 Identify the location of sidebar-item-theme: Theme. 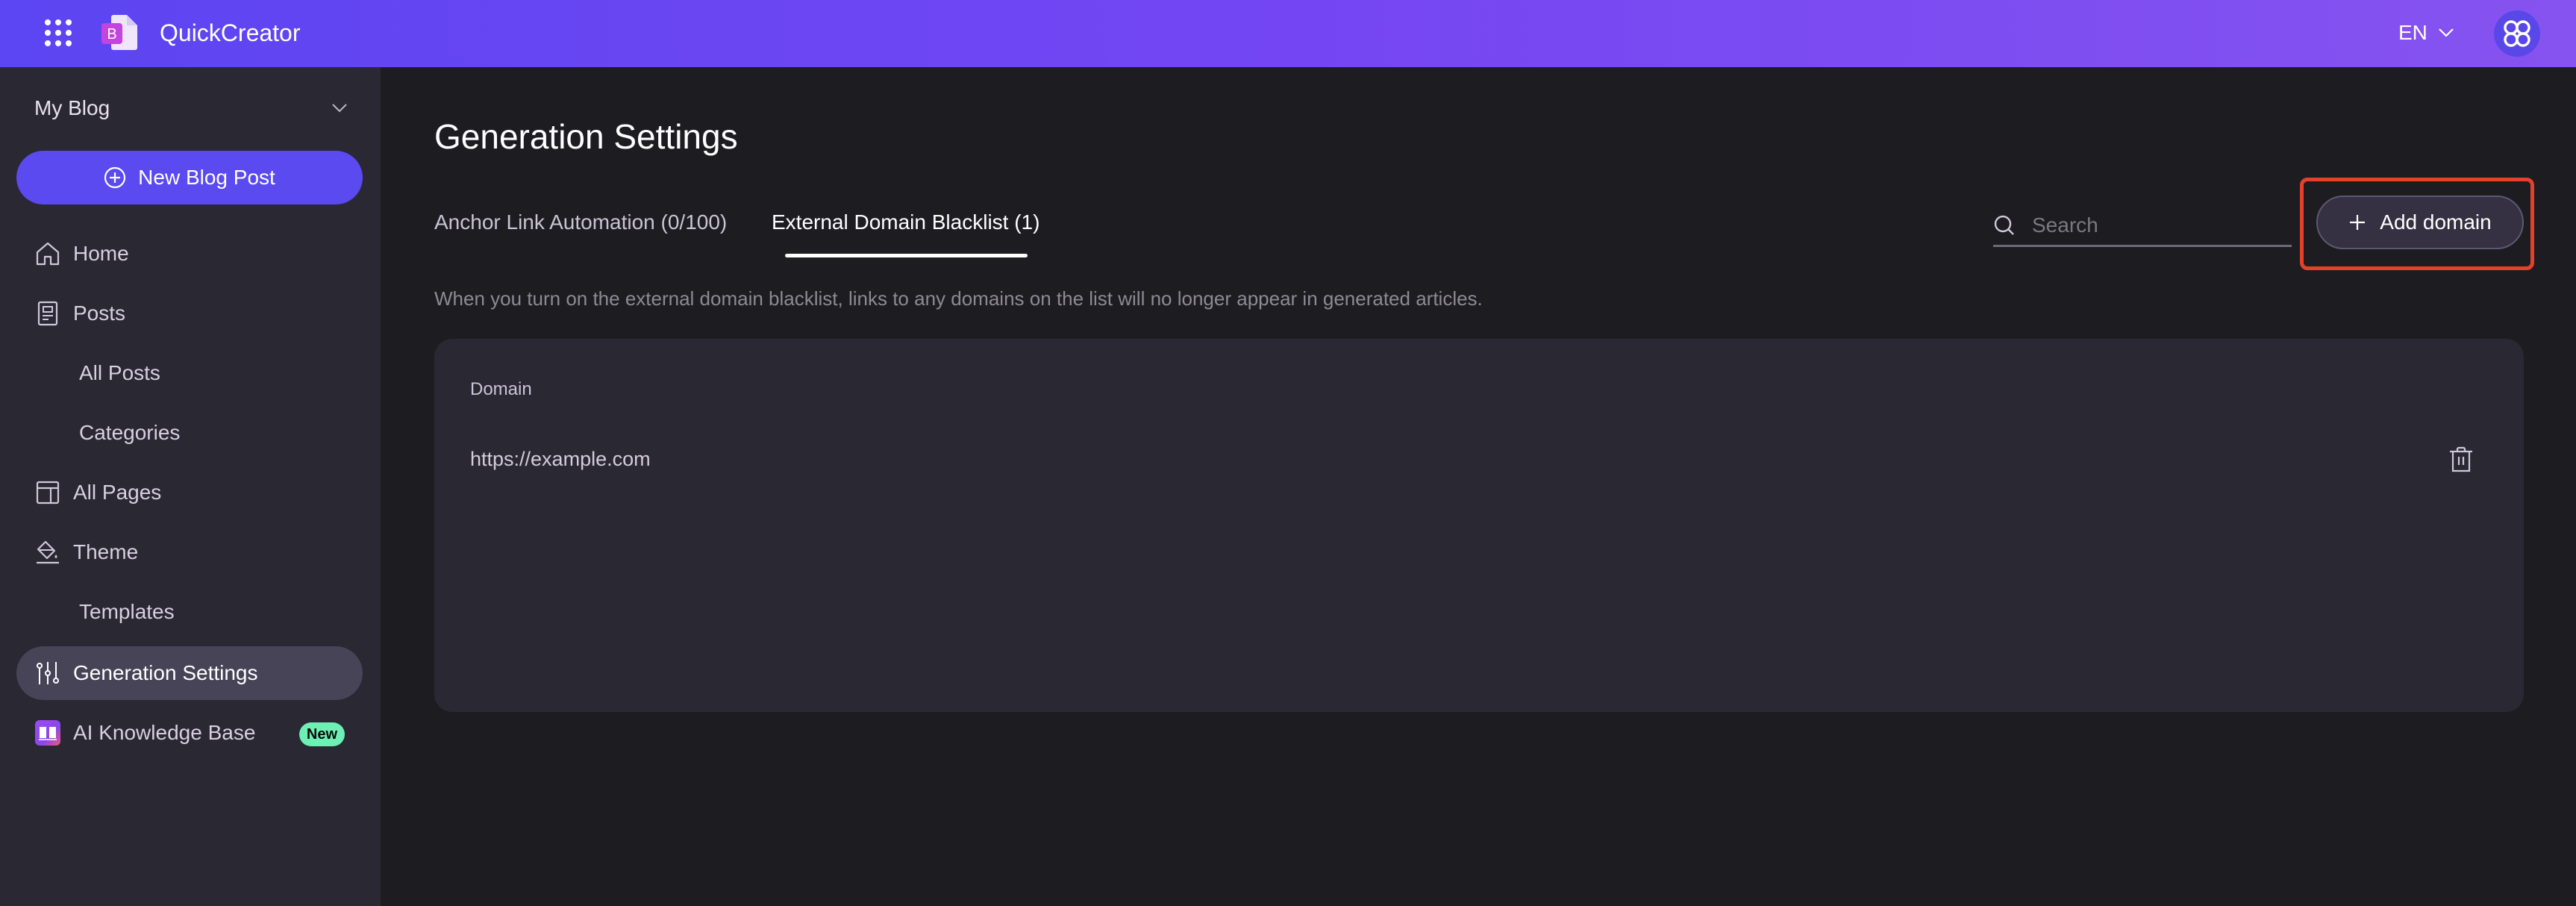
(189, 552).